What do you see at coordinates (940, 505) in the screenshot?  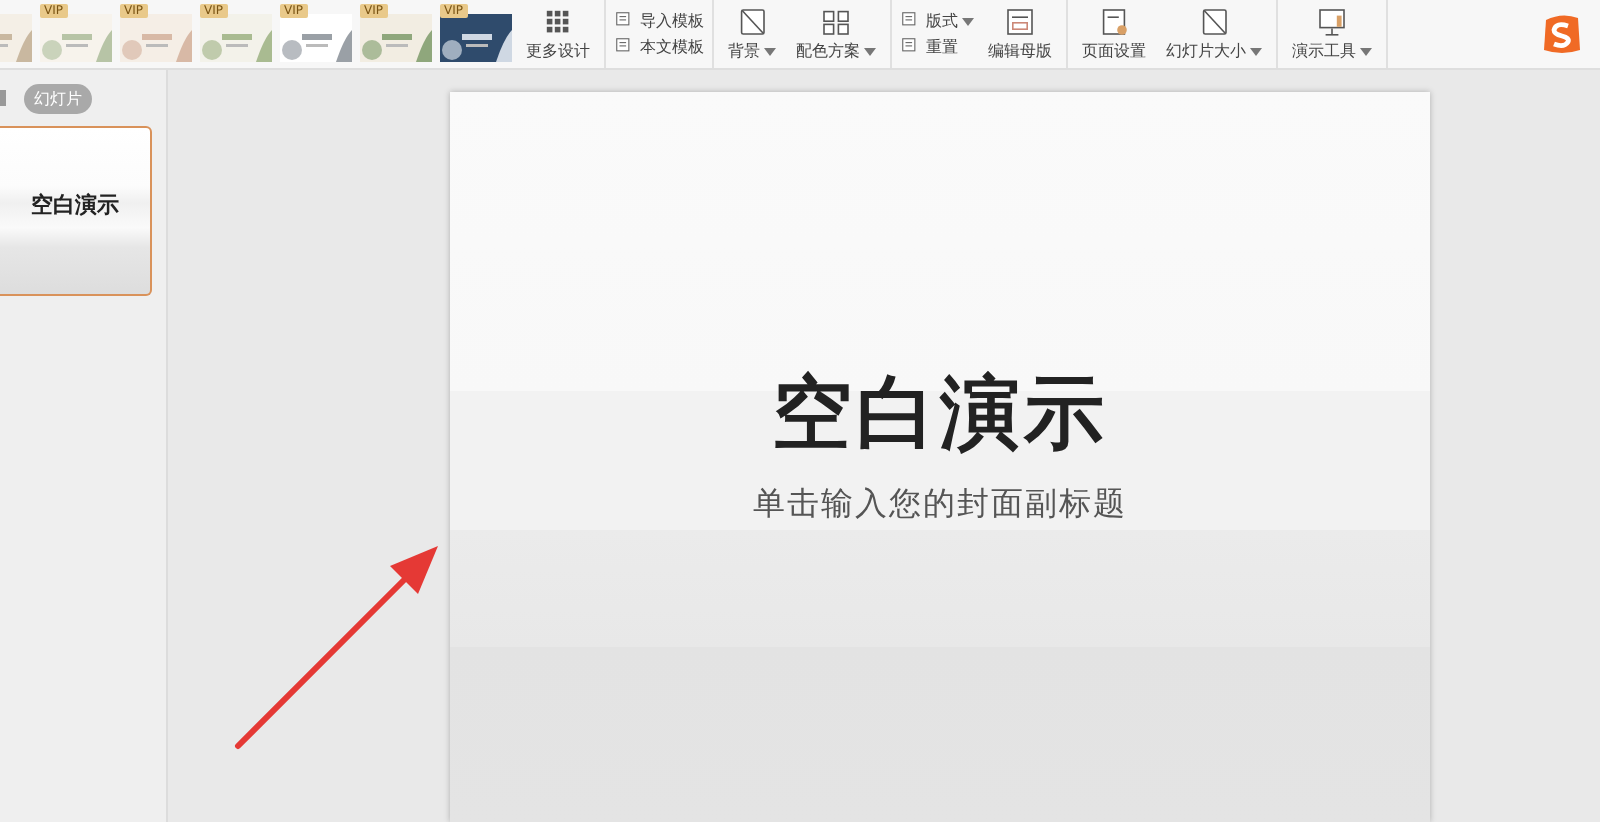 I see `slide-subtitle: 单击输入您的封面副标题` at bounding box center [940, 505].